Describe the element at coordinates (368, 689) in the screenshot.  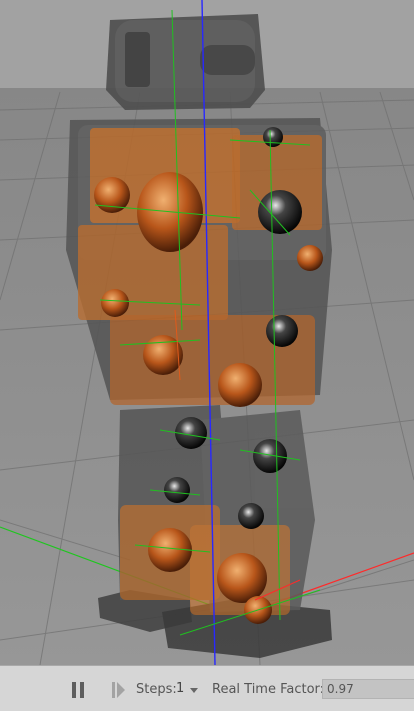
I see `real-time-factor-field: 0.97` at that location.